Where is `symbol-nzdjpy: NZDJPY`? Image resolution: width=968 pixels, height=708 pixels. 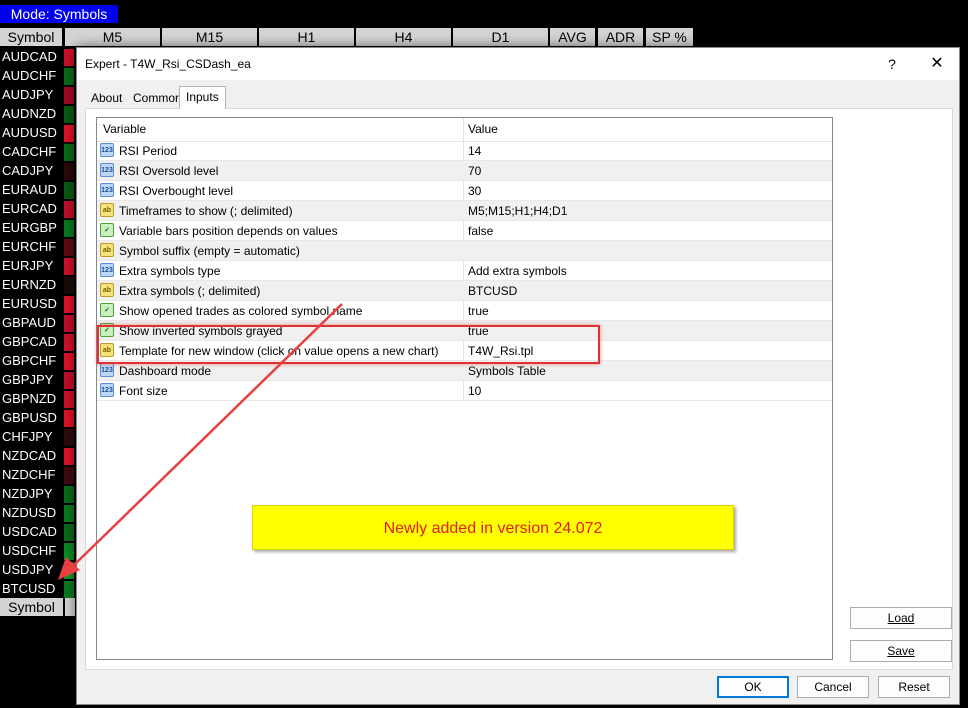 symbol-nzdjpy: NZDJPY is located at coordinates (31, 494).